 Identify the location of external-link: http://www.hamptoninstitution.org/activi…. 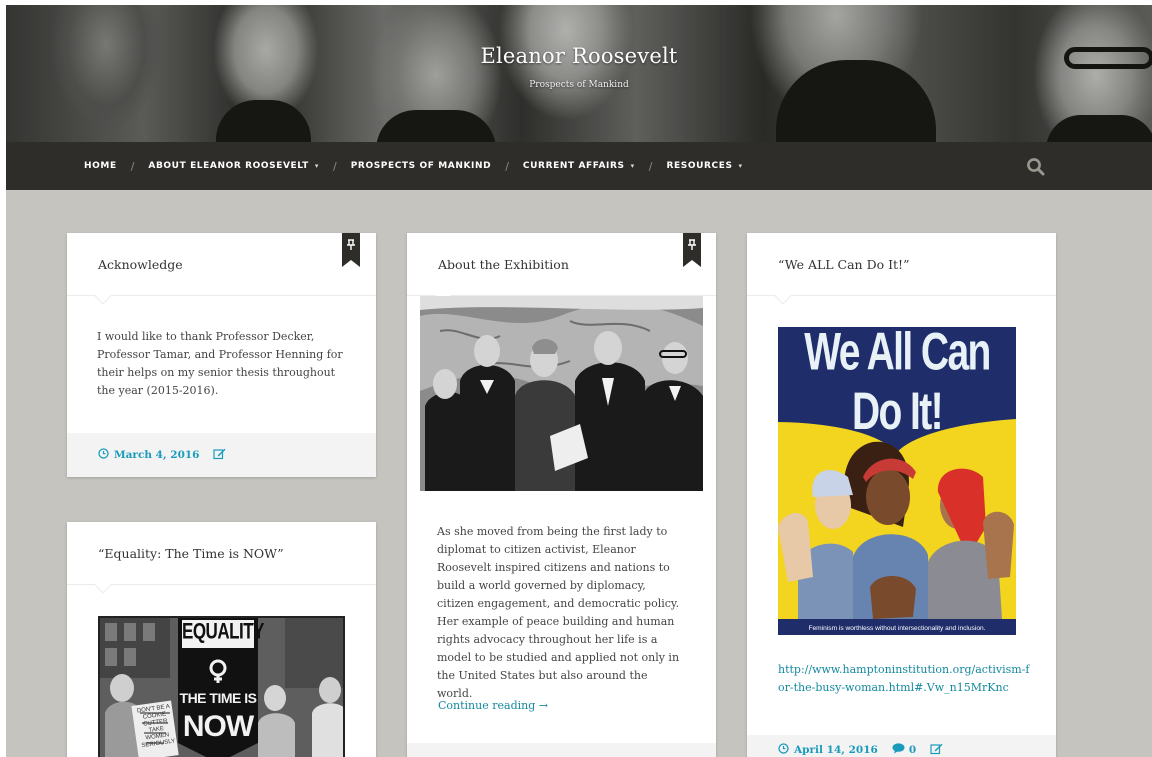
(904, 679).